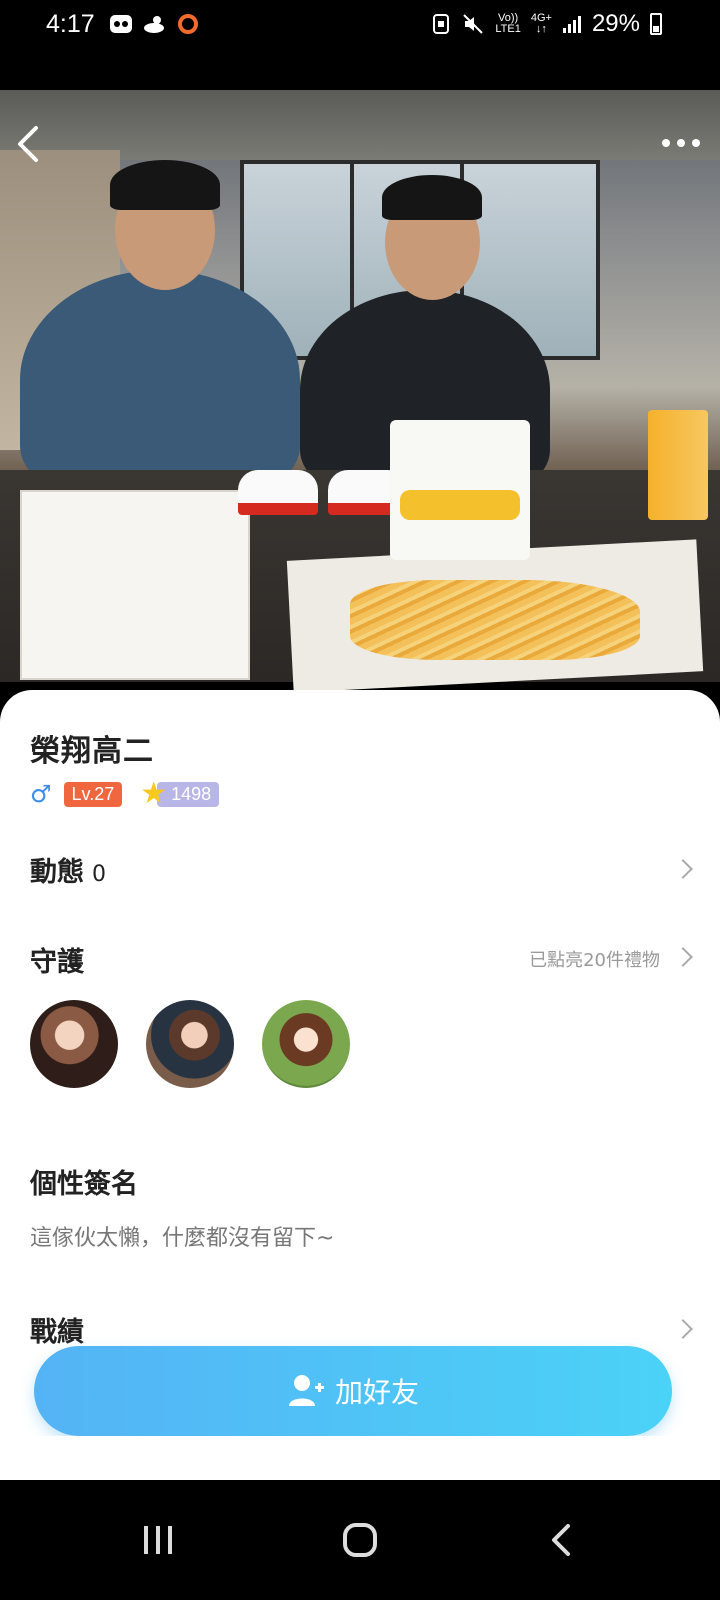 Image resolution: width=720 pixels, height=1600 pixels. I want to click on status-bar: 4:17 Vo)) LTE1 4G+ ↓↑ 29%, so click(360, 26).